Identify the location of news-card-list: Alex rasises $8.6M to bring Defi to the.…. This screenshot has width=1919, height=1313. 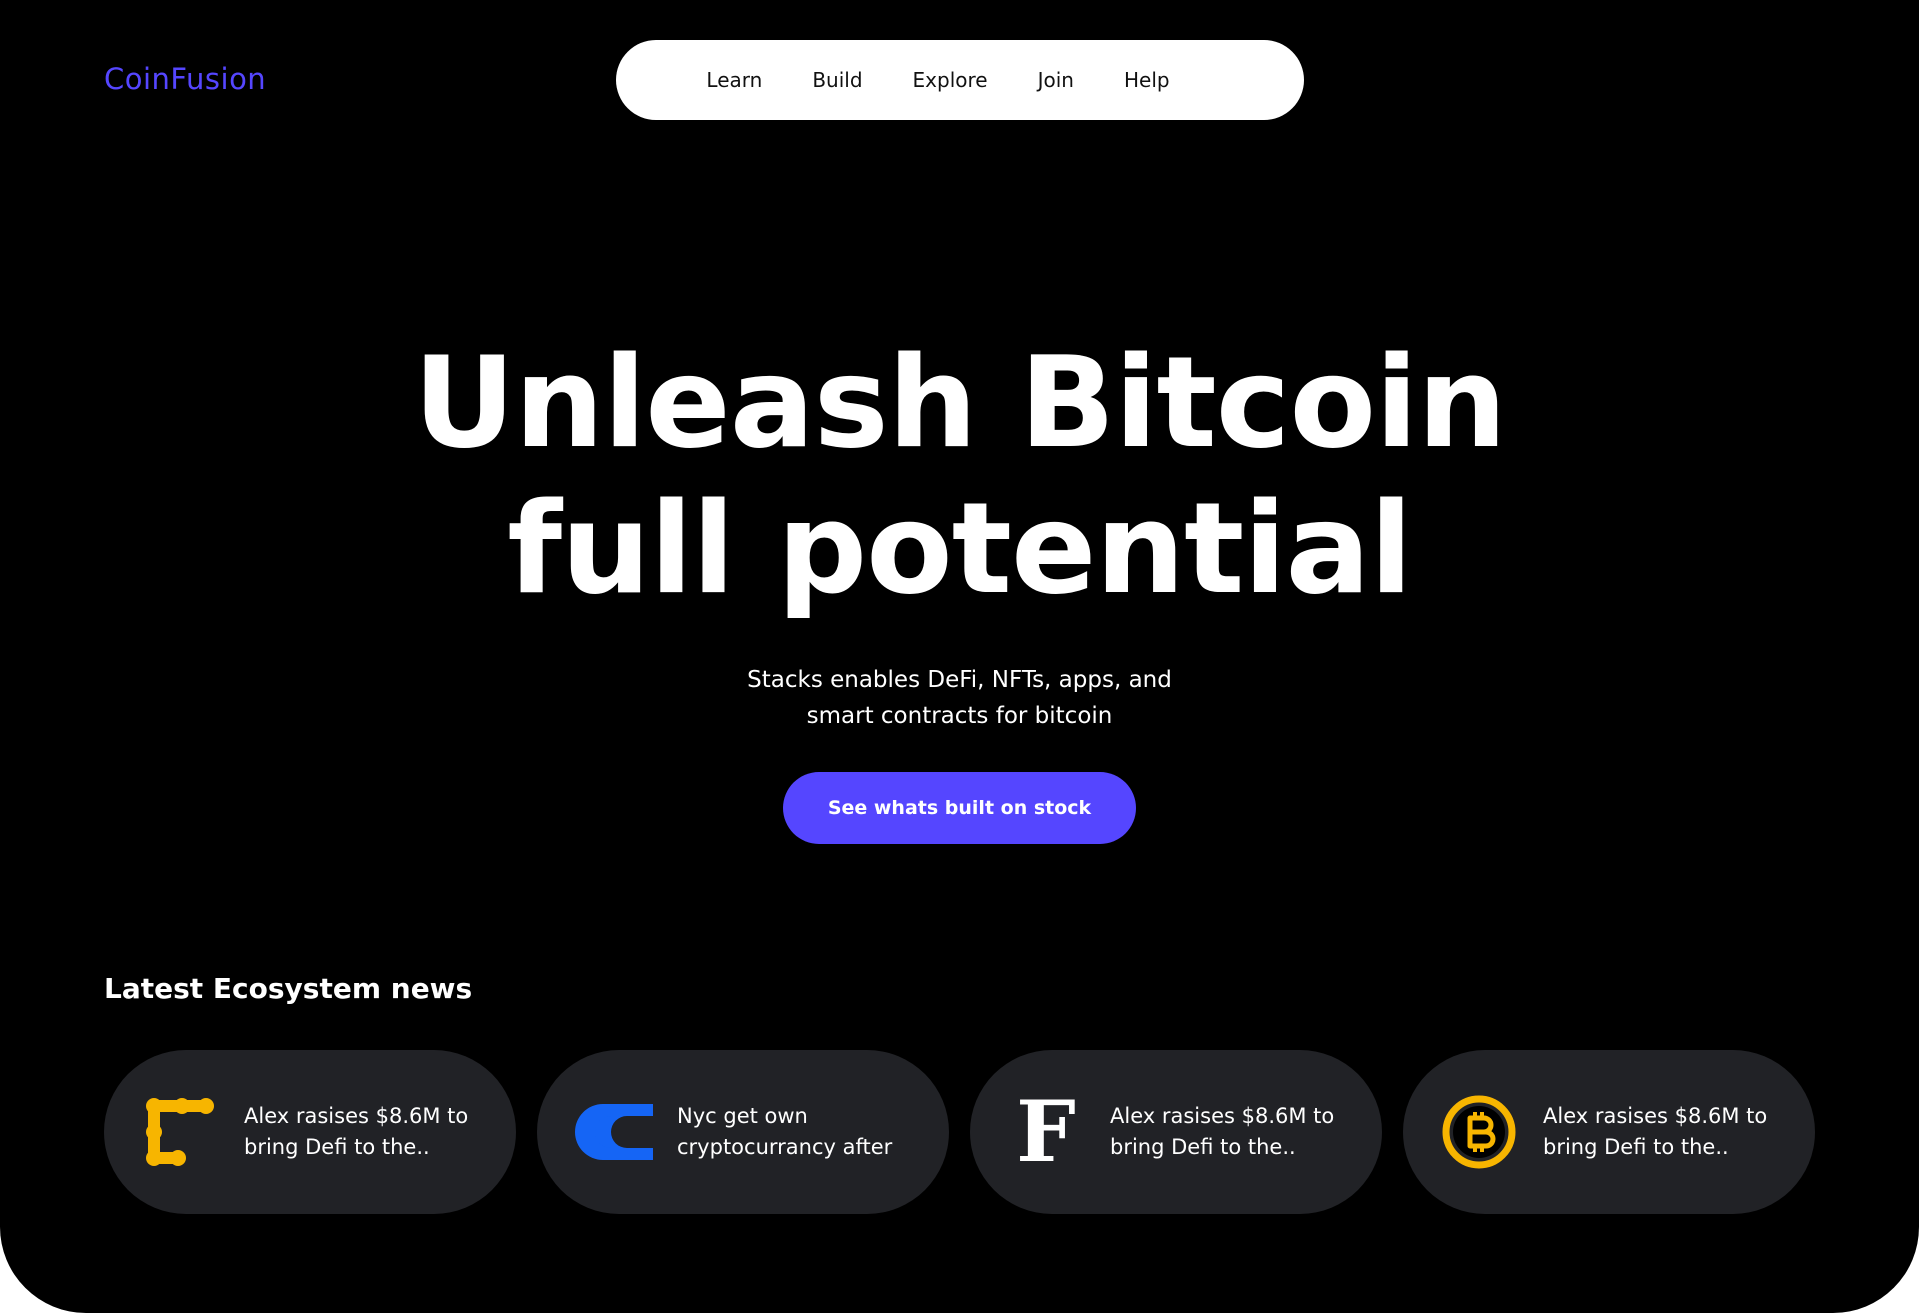
(959, 1132).